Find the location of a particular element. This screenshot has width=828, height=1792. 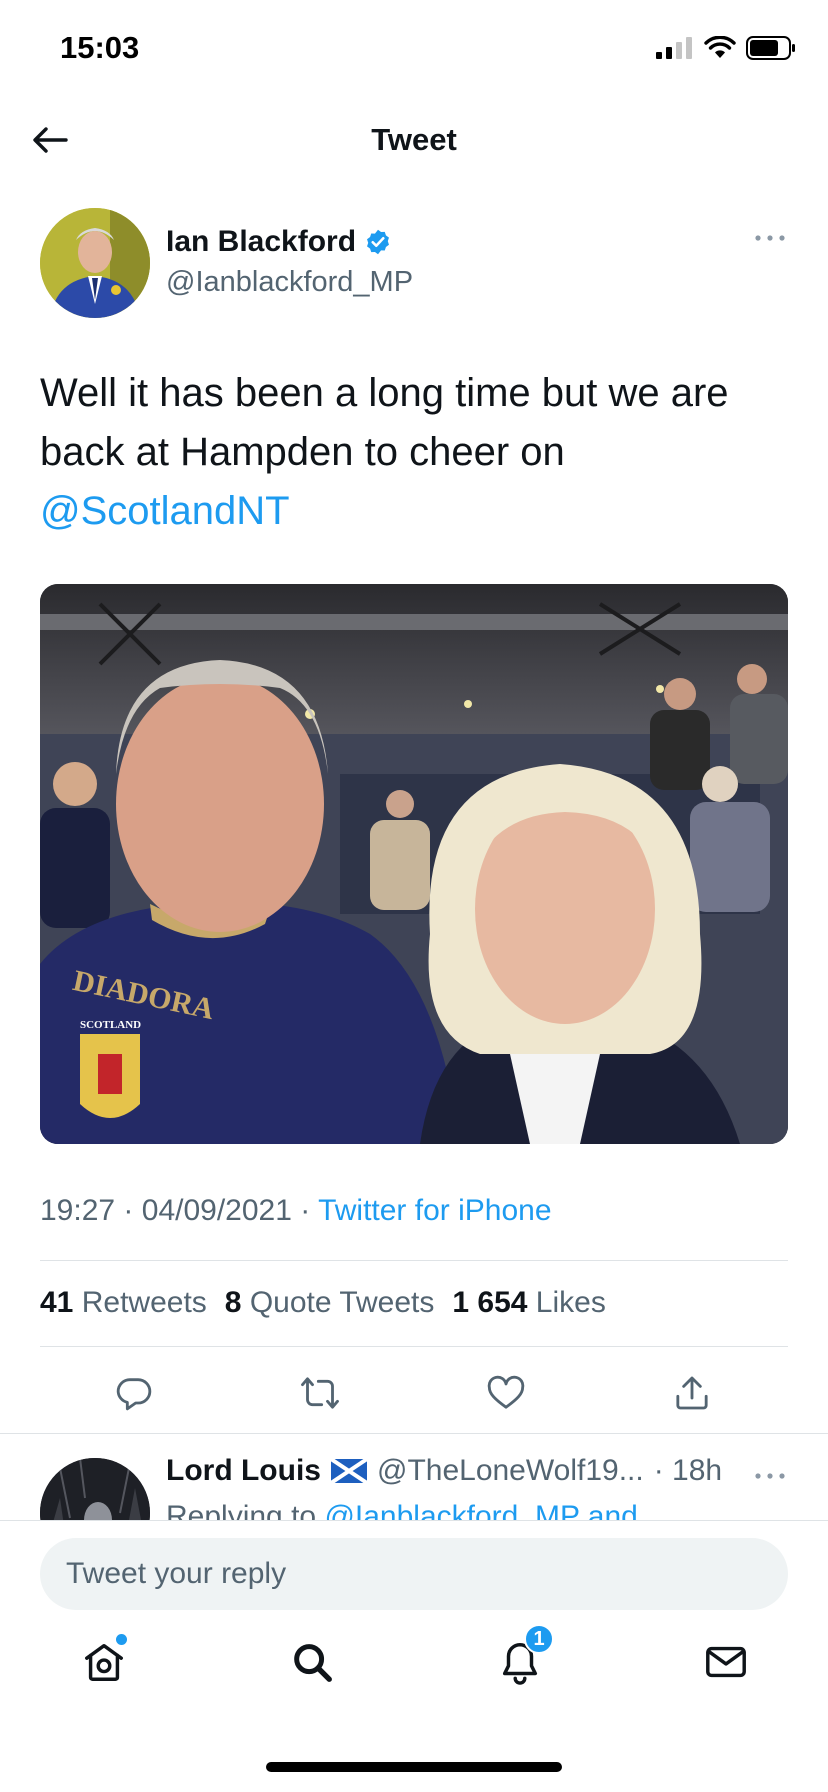

quote-tweets-label: Quote Tweets is located at coordinates (342, 1302).